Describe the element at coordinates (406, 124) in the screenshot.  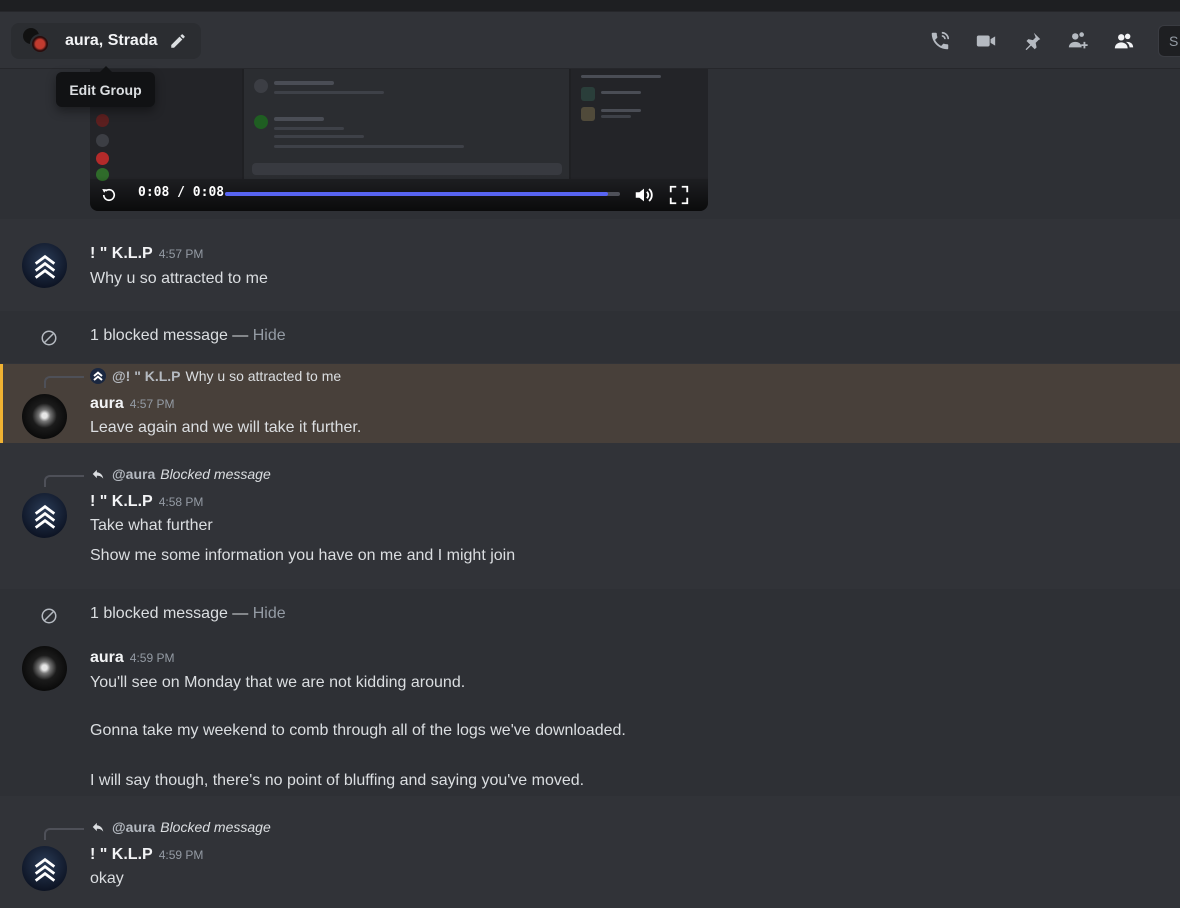
I see `video-frame-chat` at that location.